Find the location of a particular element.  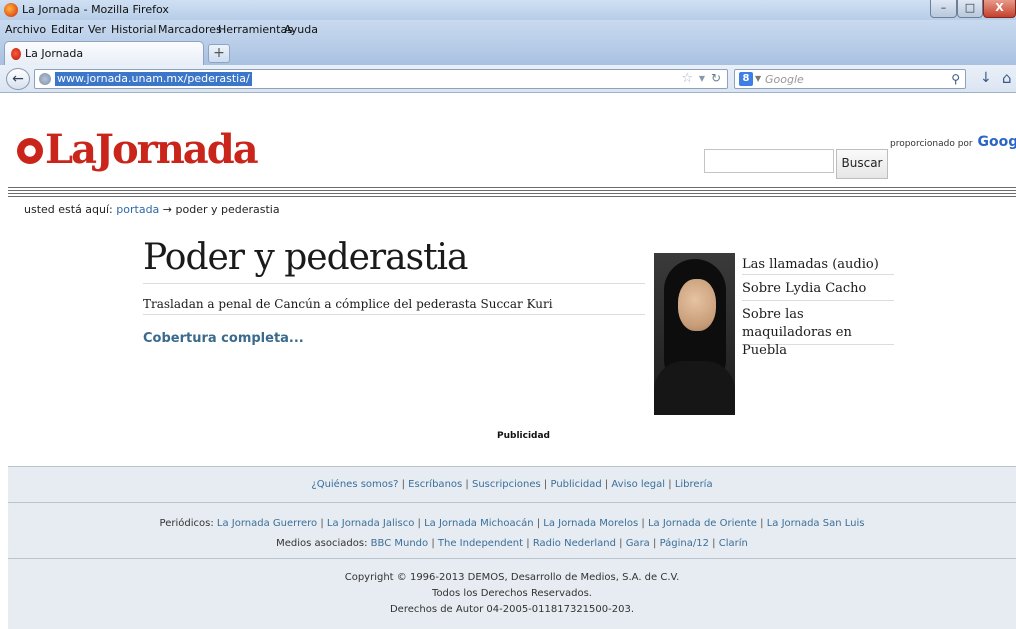

menu-ver: Ver is located at coordinates (97, 29).